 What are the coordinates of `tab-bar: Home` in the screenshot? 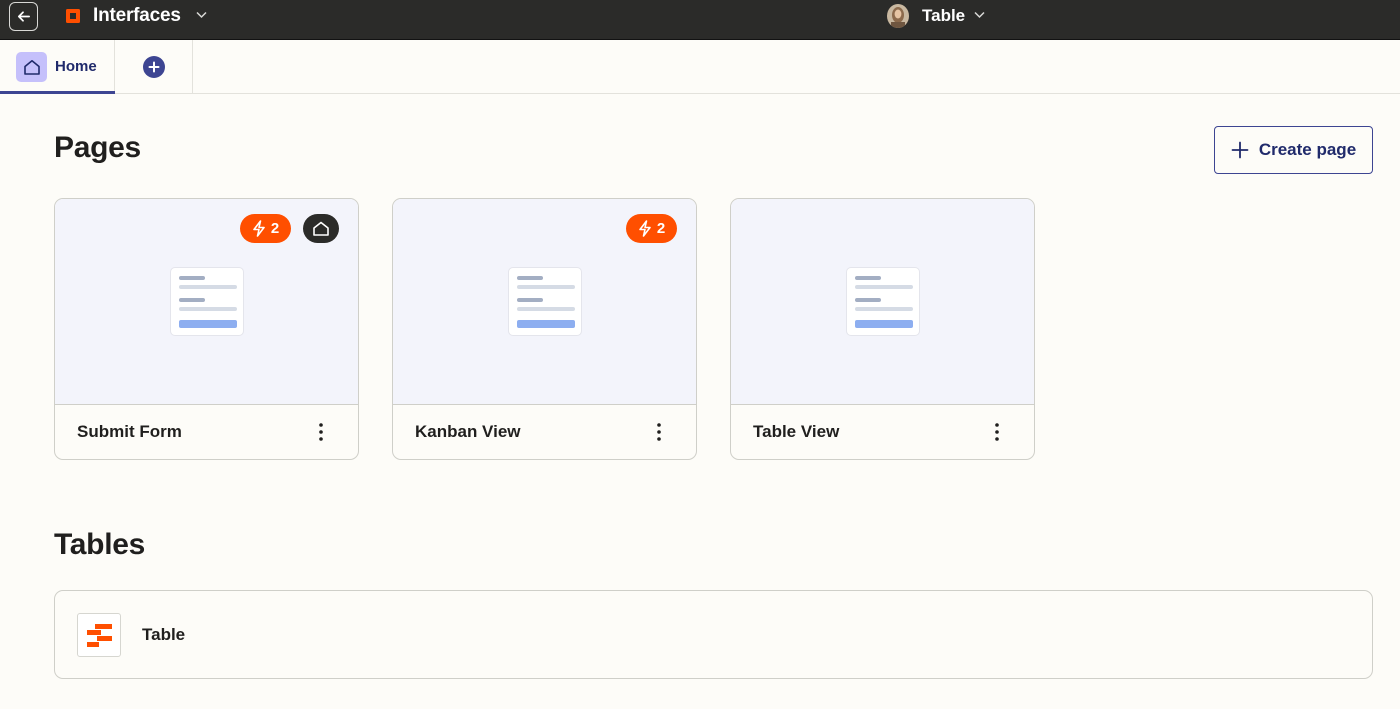 It's located at (700, 67).